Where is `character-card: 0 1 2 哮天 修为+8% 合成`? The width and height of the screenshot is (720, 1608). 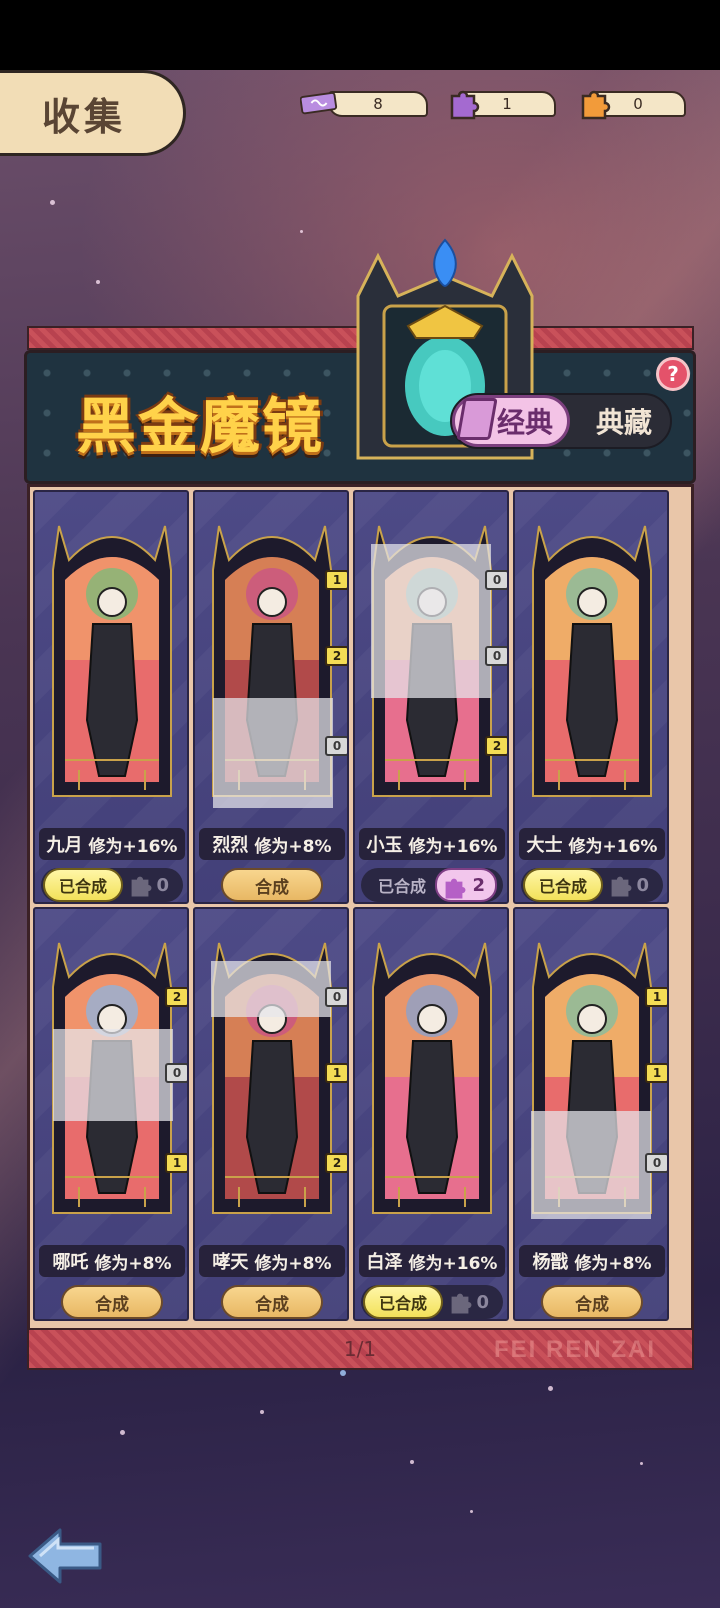 character-card: 0 1 2 哮天 修为+8% 合成 is located at coordinates (271, 1114).